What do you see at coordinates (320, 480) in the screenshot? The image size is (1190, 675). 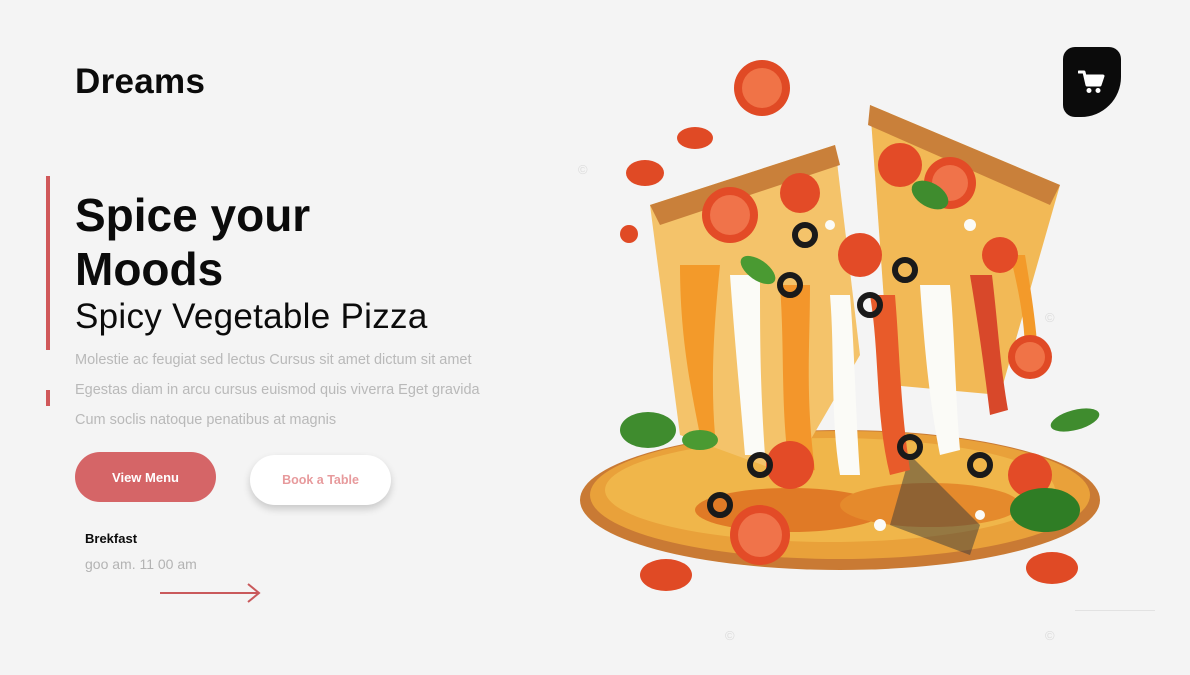 I see `book-table-button: Book a Table` at bounding box center [320, 480].